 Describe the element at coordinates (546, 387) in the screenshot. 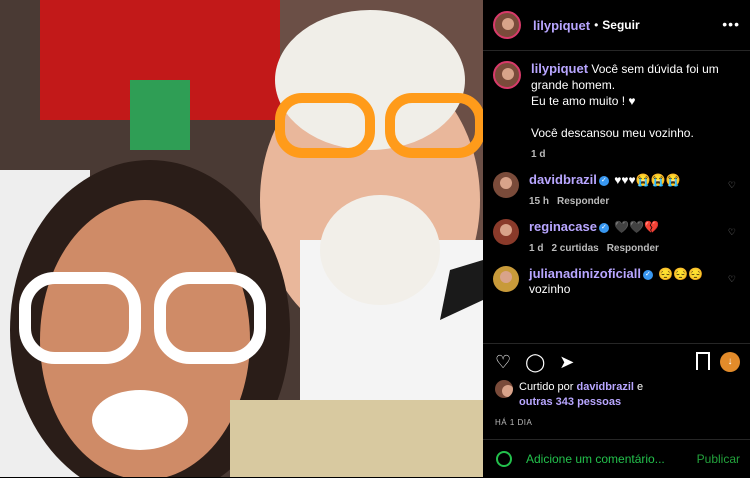

I see `liked-by-prefix: Curtido por` at that location.